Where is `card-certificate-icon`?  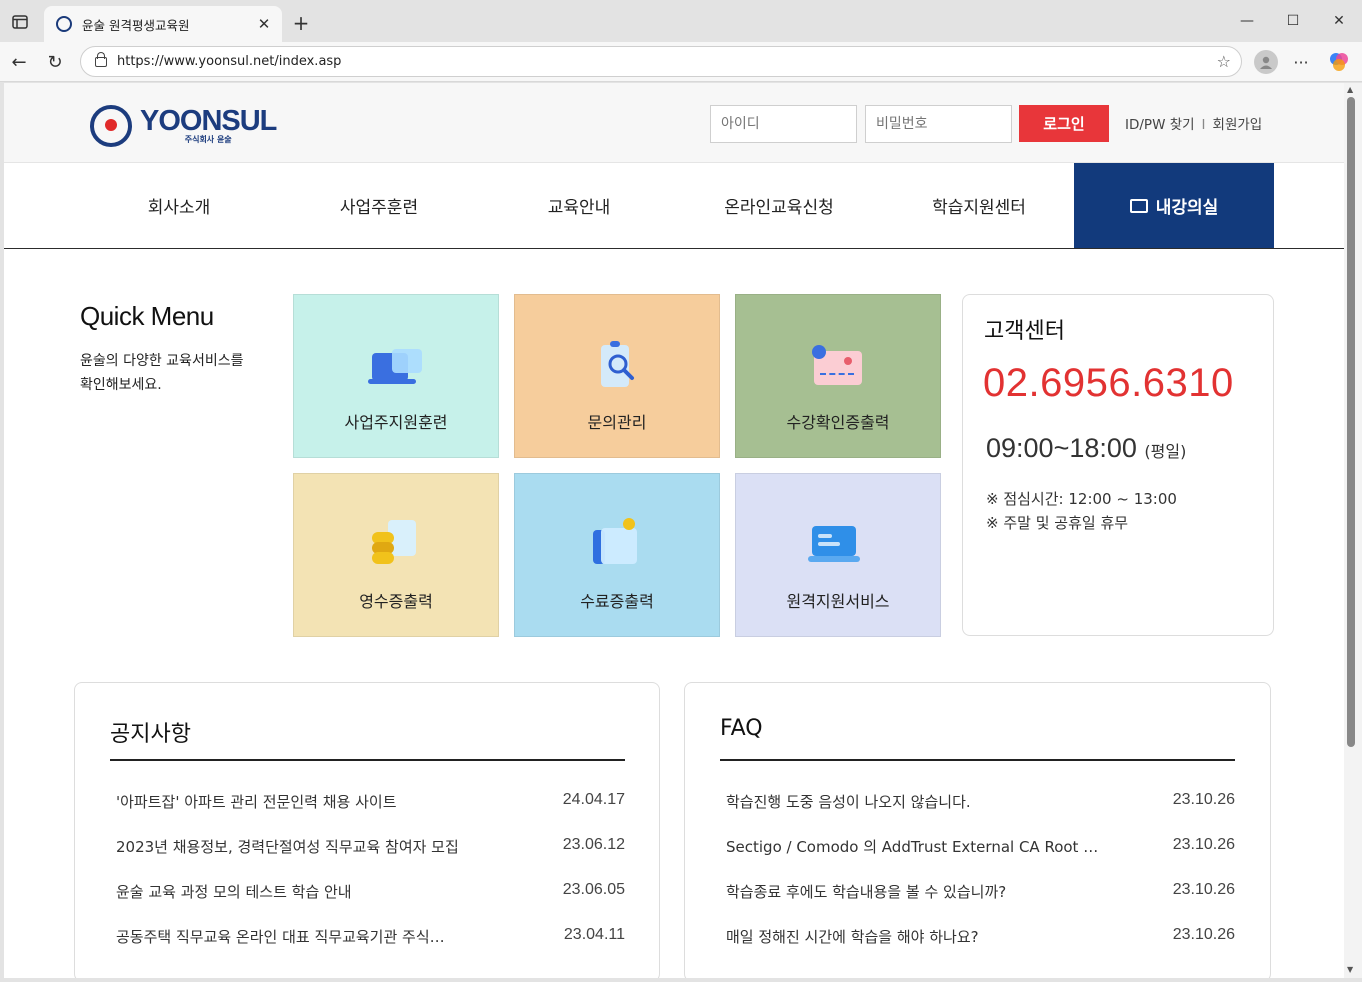 card-certificate-icon is located at coordinates (838, 365).